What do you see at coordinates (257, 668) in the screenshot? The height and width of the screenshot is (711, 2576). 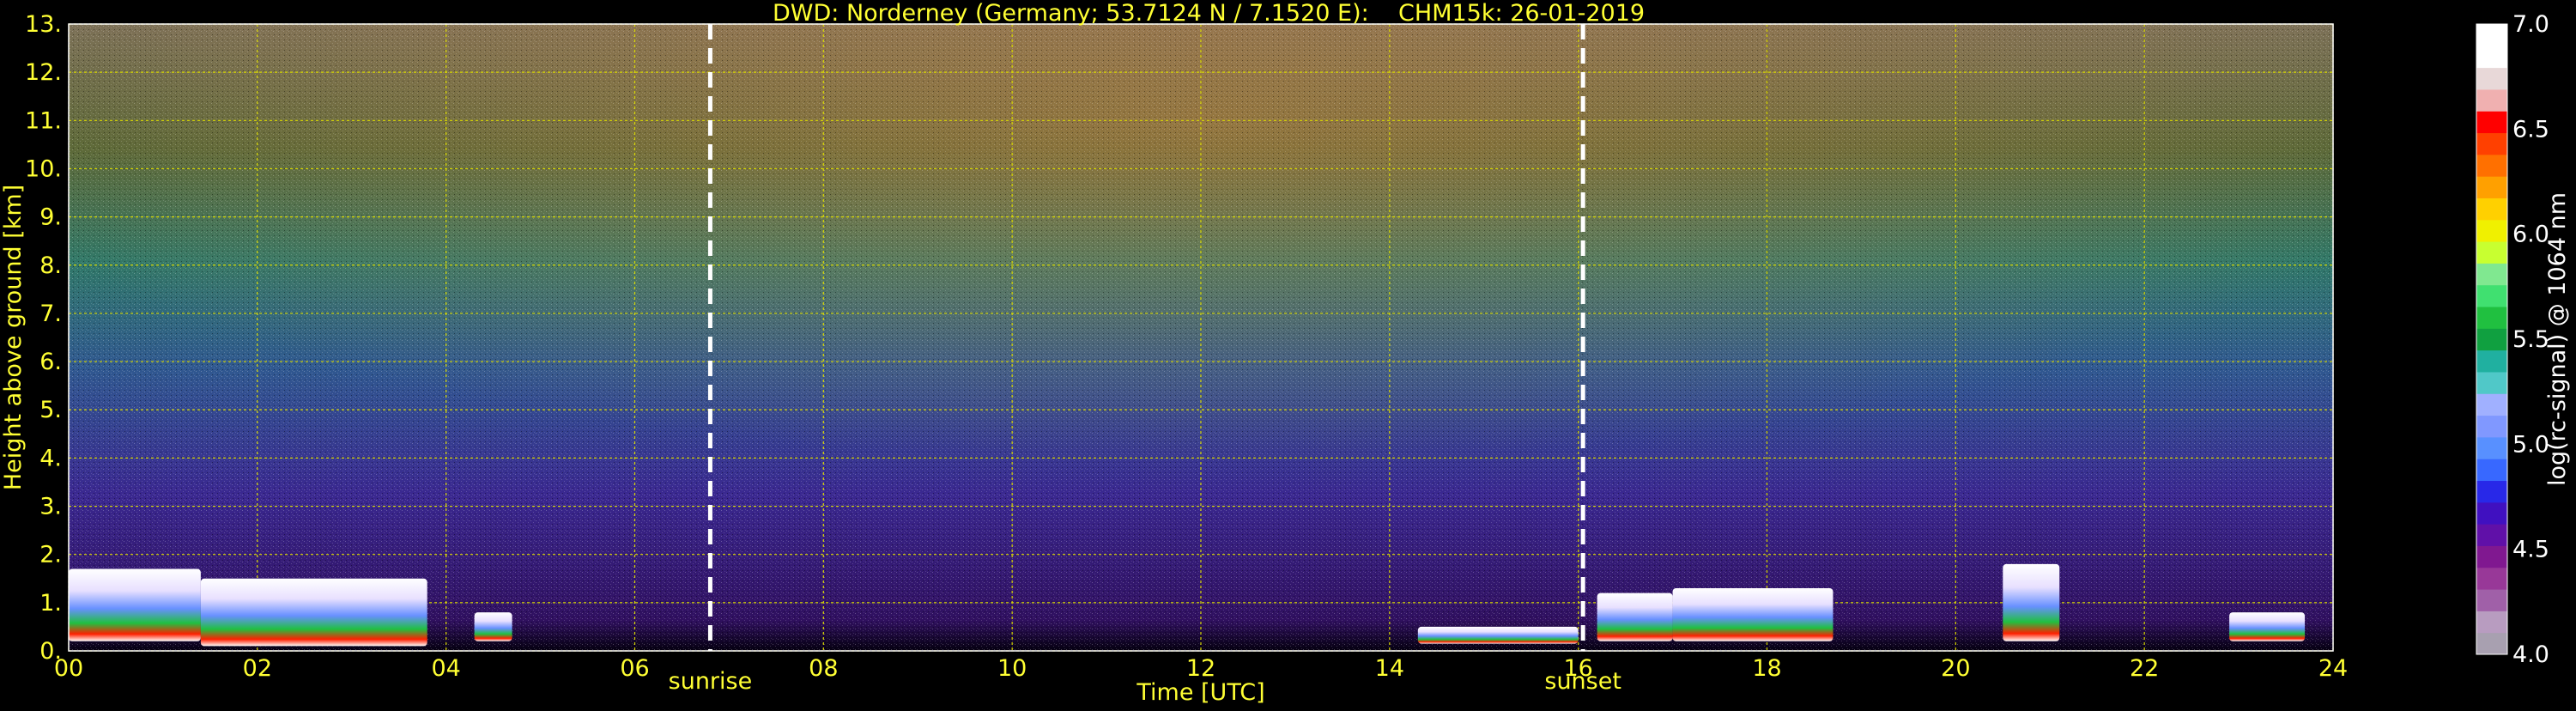 I see `x-tick-label: 02` at bounding box center [257, 668].